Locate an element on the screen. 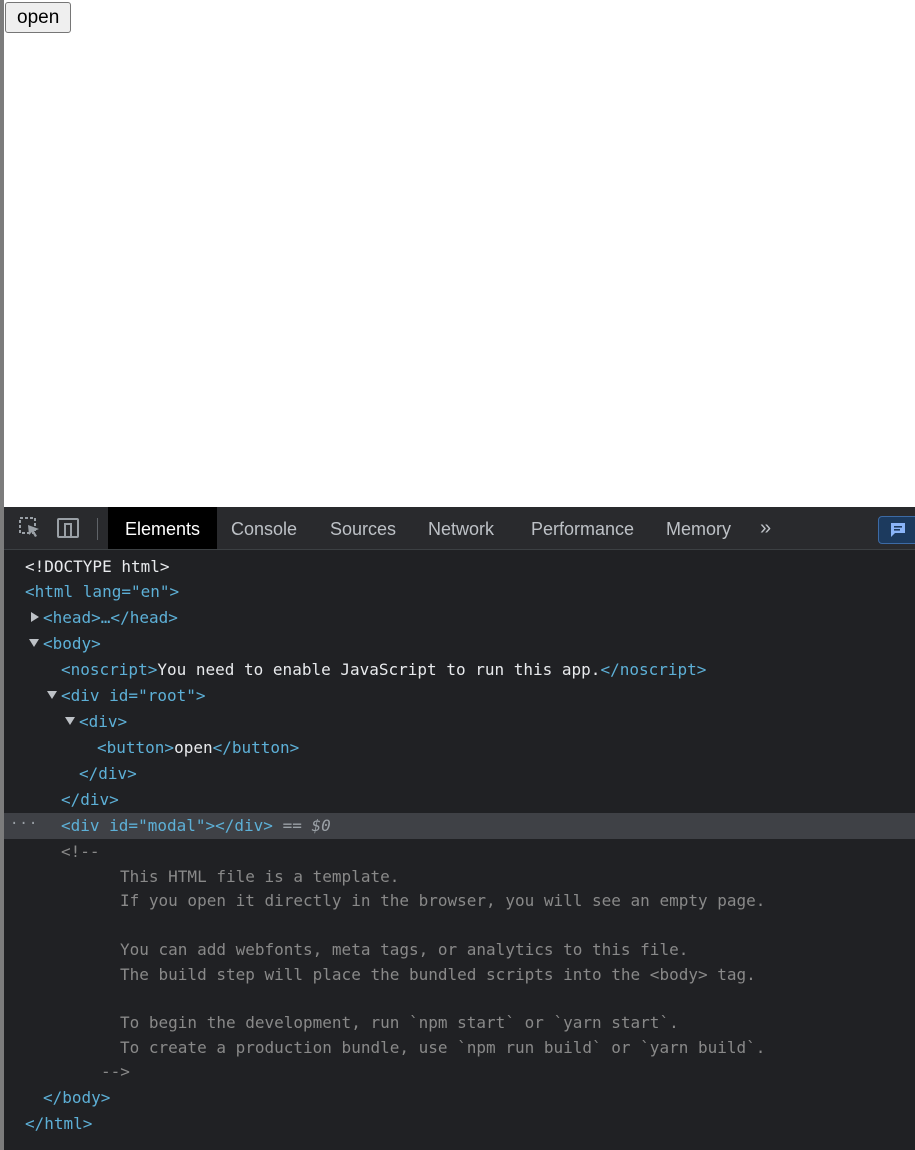 This screenshot has width=915, height=1150. tab-sources: Sources is located at coordinates (363, 528).